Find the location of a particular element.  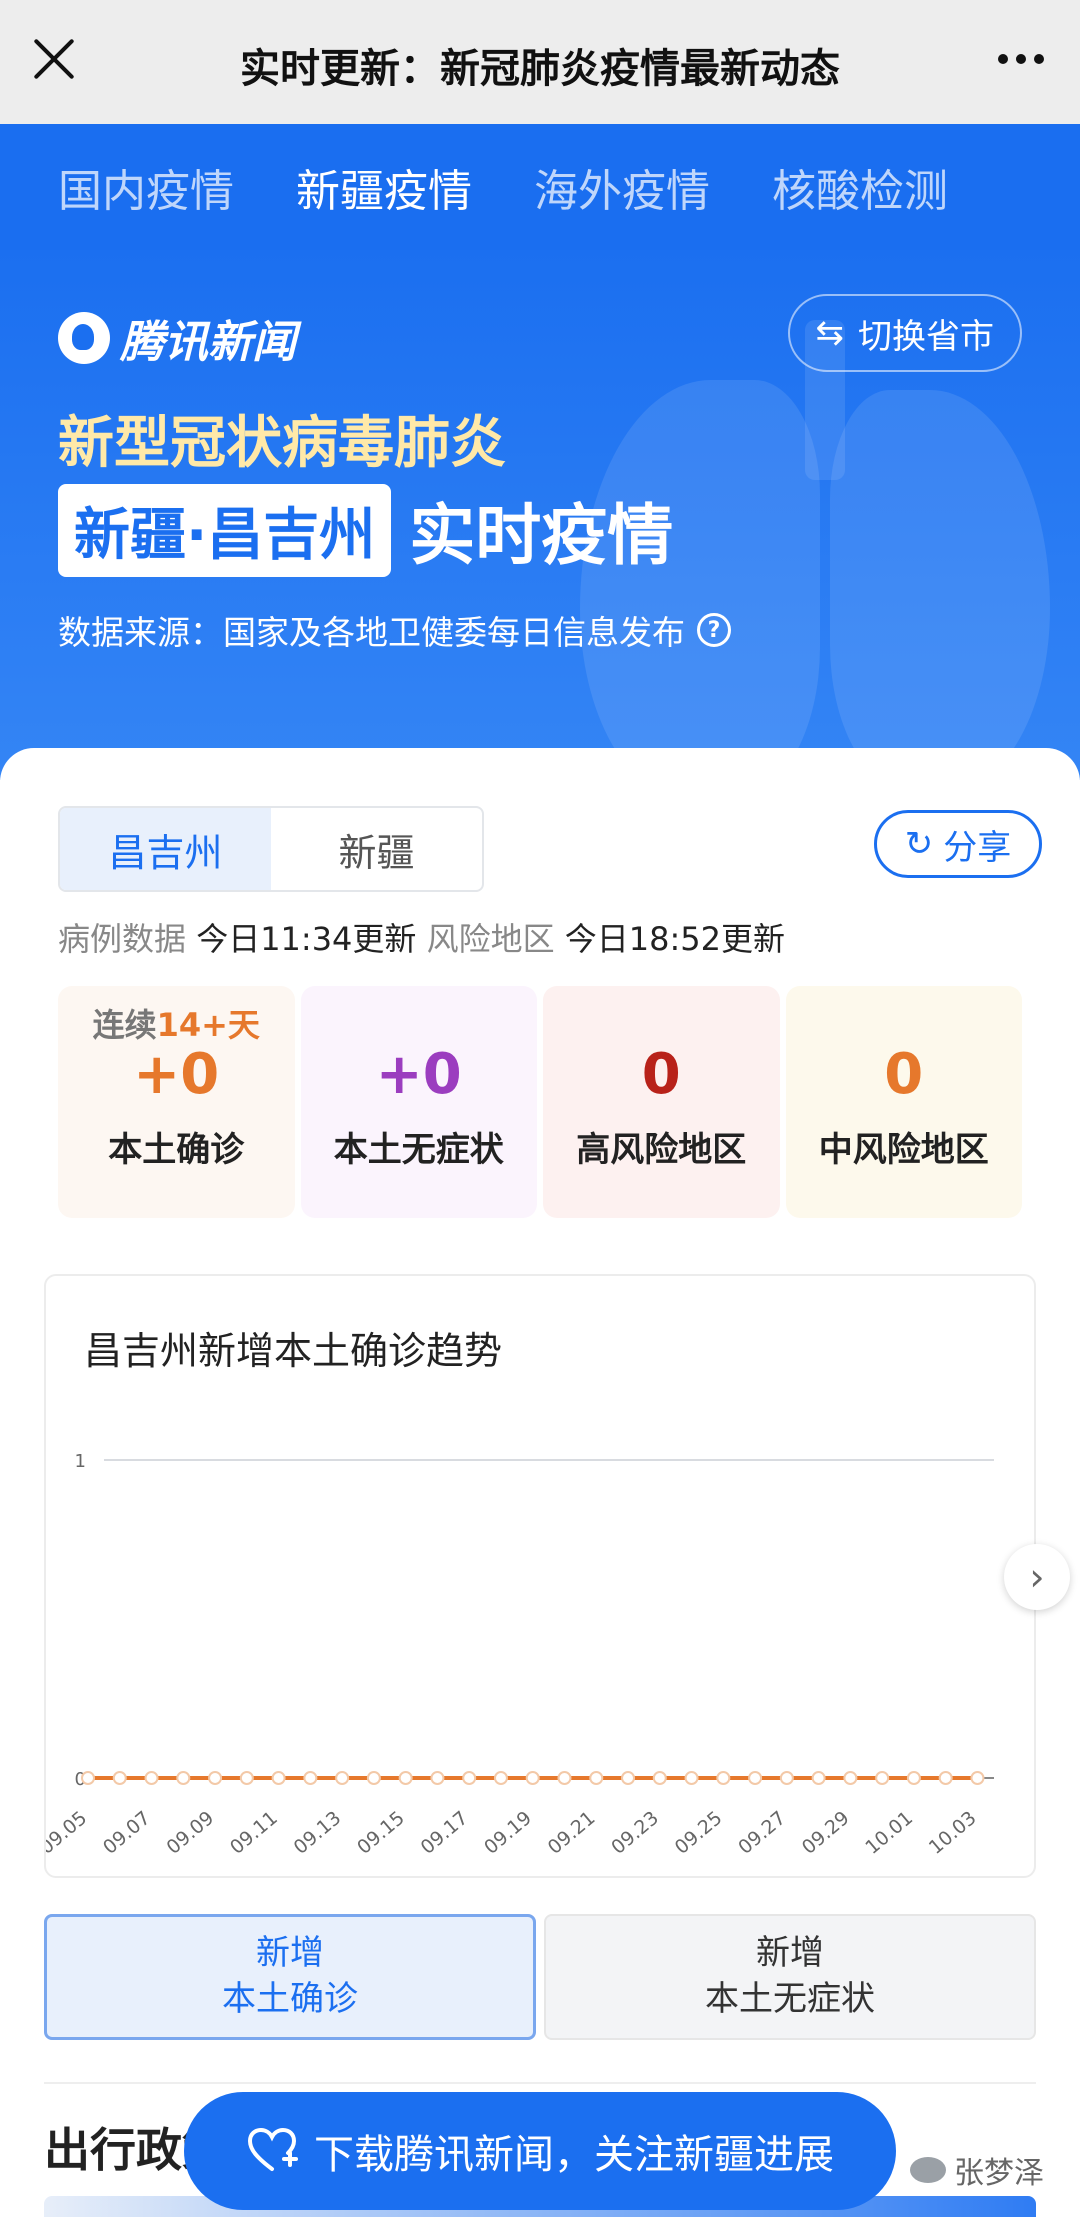

author-watermark: 张梦泽 is located at coordinates (977, 2170).